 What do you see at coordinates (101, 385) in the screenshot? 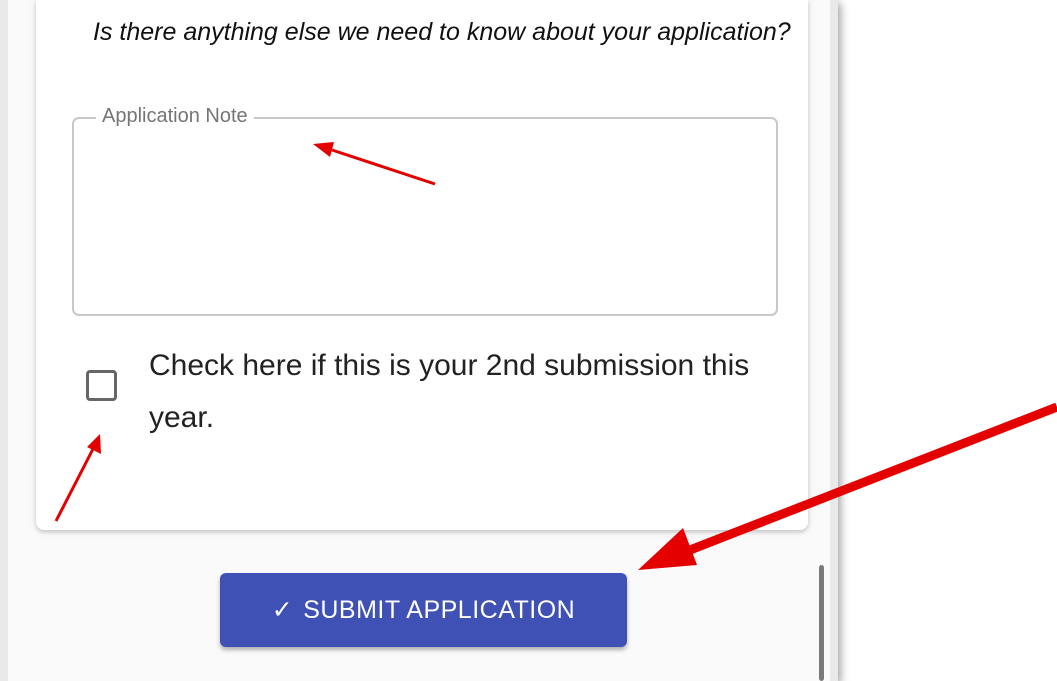
I see `second-submission-checkbox` at bounding box center [101, 385].